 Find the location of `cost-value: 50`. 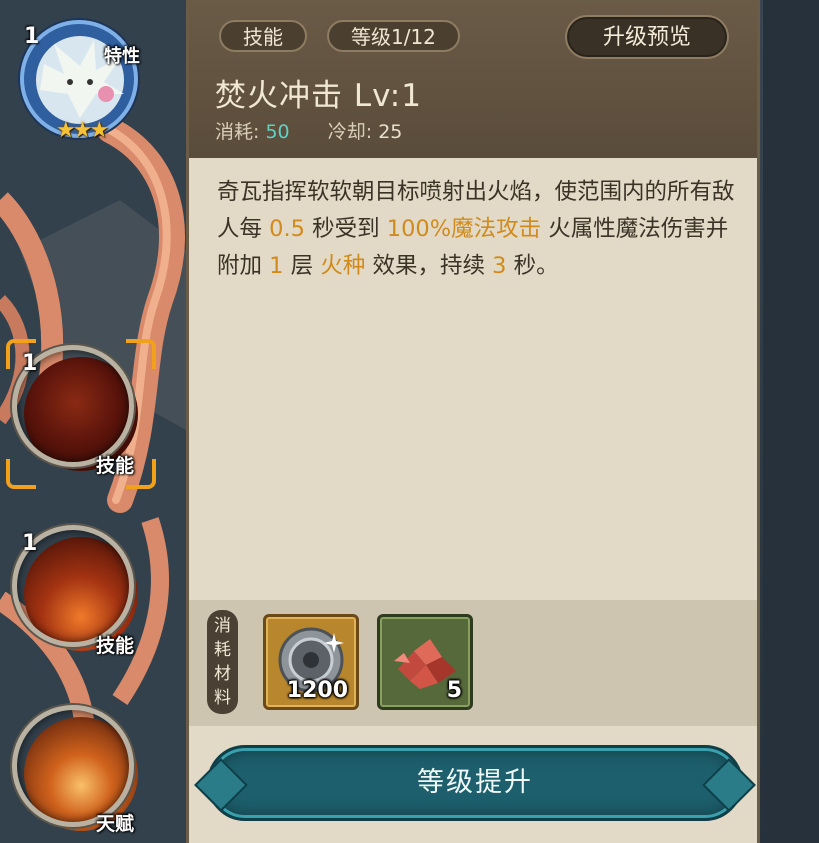

cost-value: 50 is located at coordinates (277, 132).